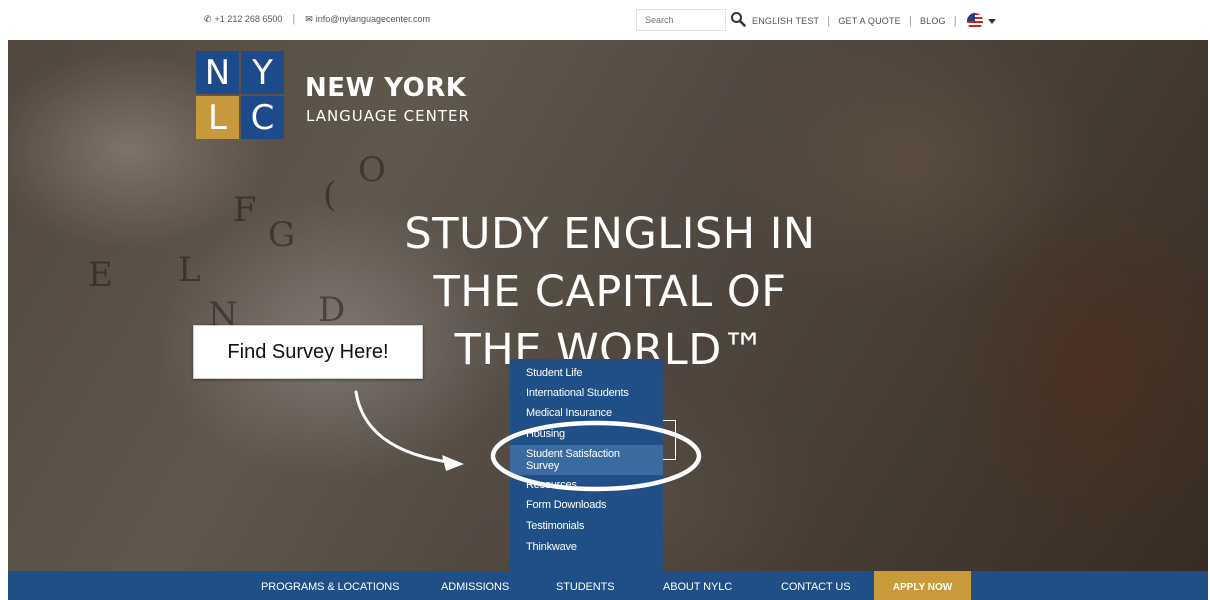 The width and height of the screenshot is (1210, 600). What do you see at coordinates (586, 485) in the screenshot?
I see `dropdown-item-resources: Resources` at bounding box center [586, 485].